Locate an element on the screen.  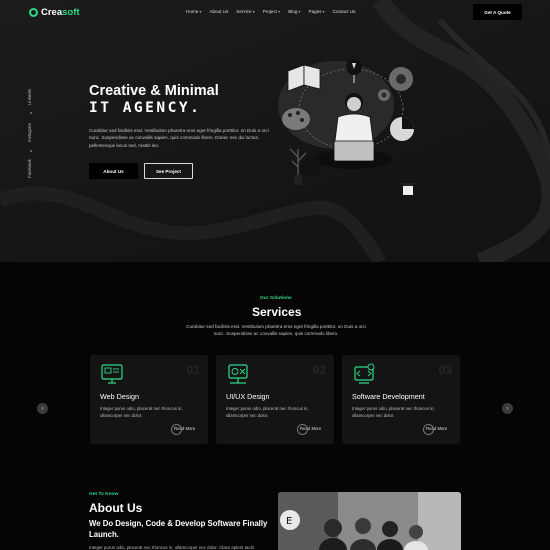
see-project-button: See Project is located at coordinates (168, 171).